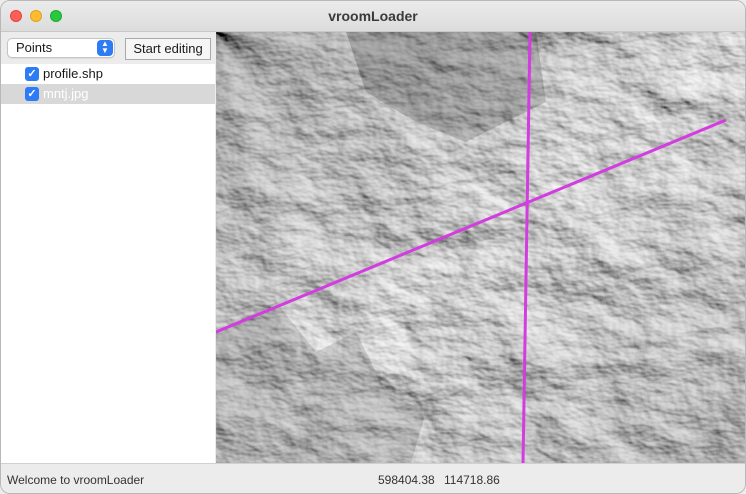 Image resolution: width=746 pixels, height=494 pixels. I want to click on window-title: vroomLoader, so click(373, 16).